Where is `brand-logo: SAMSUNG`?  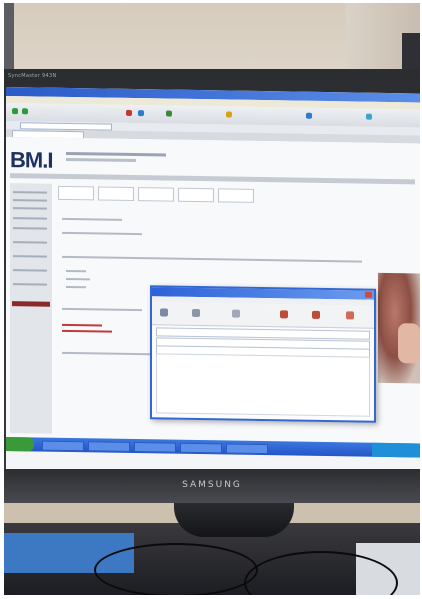 brand-logo: SAMSUNG is located at coordinates (212, 485).